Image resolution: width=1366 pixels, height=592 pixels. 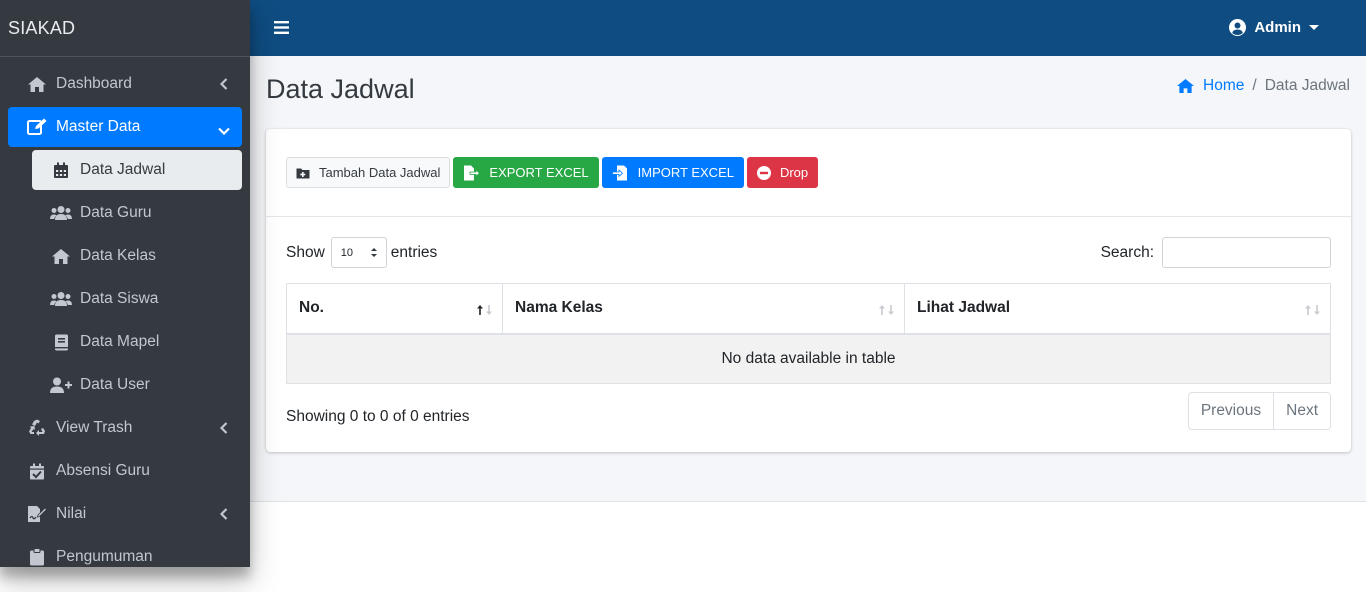 I want to click on page-title: Data Jadwal, so click(x=340, y=89).